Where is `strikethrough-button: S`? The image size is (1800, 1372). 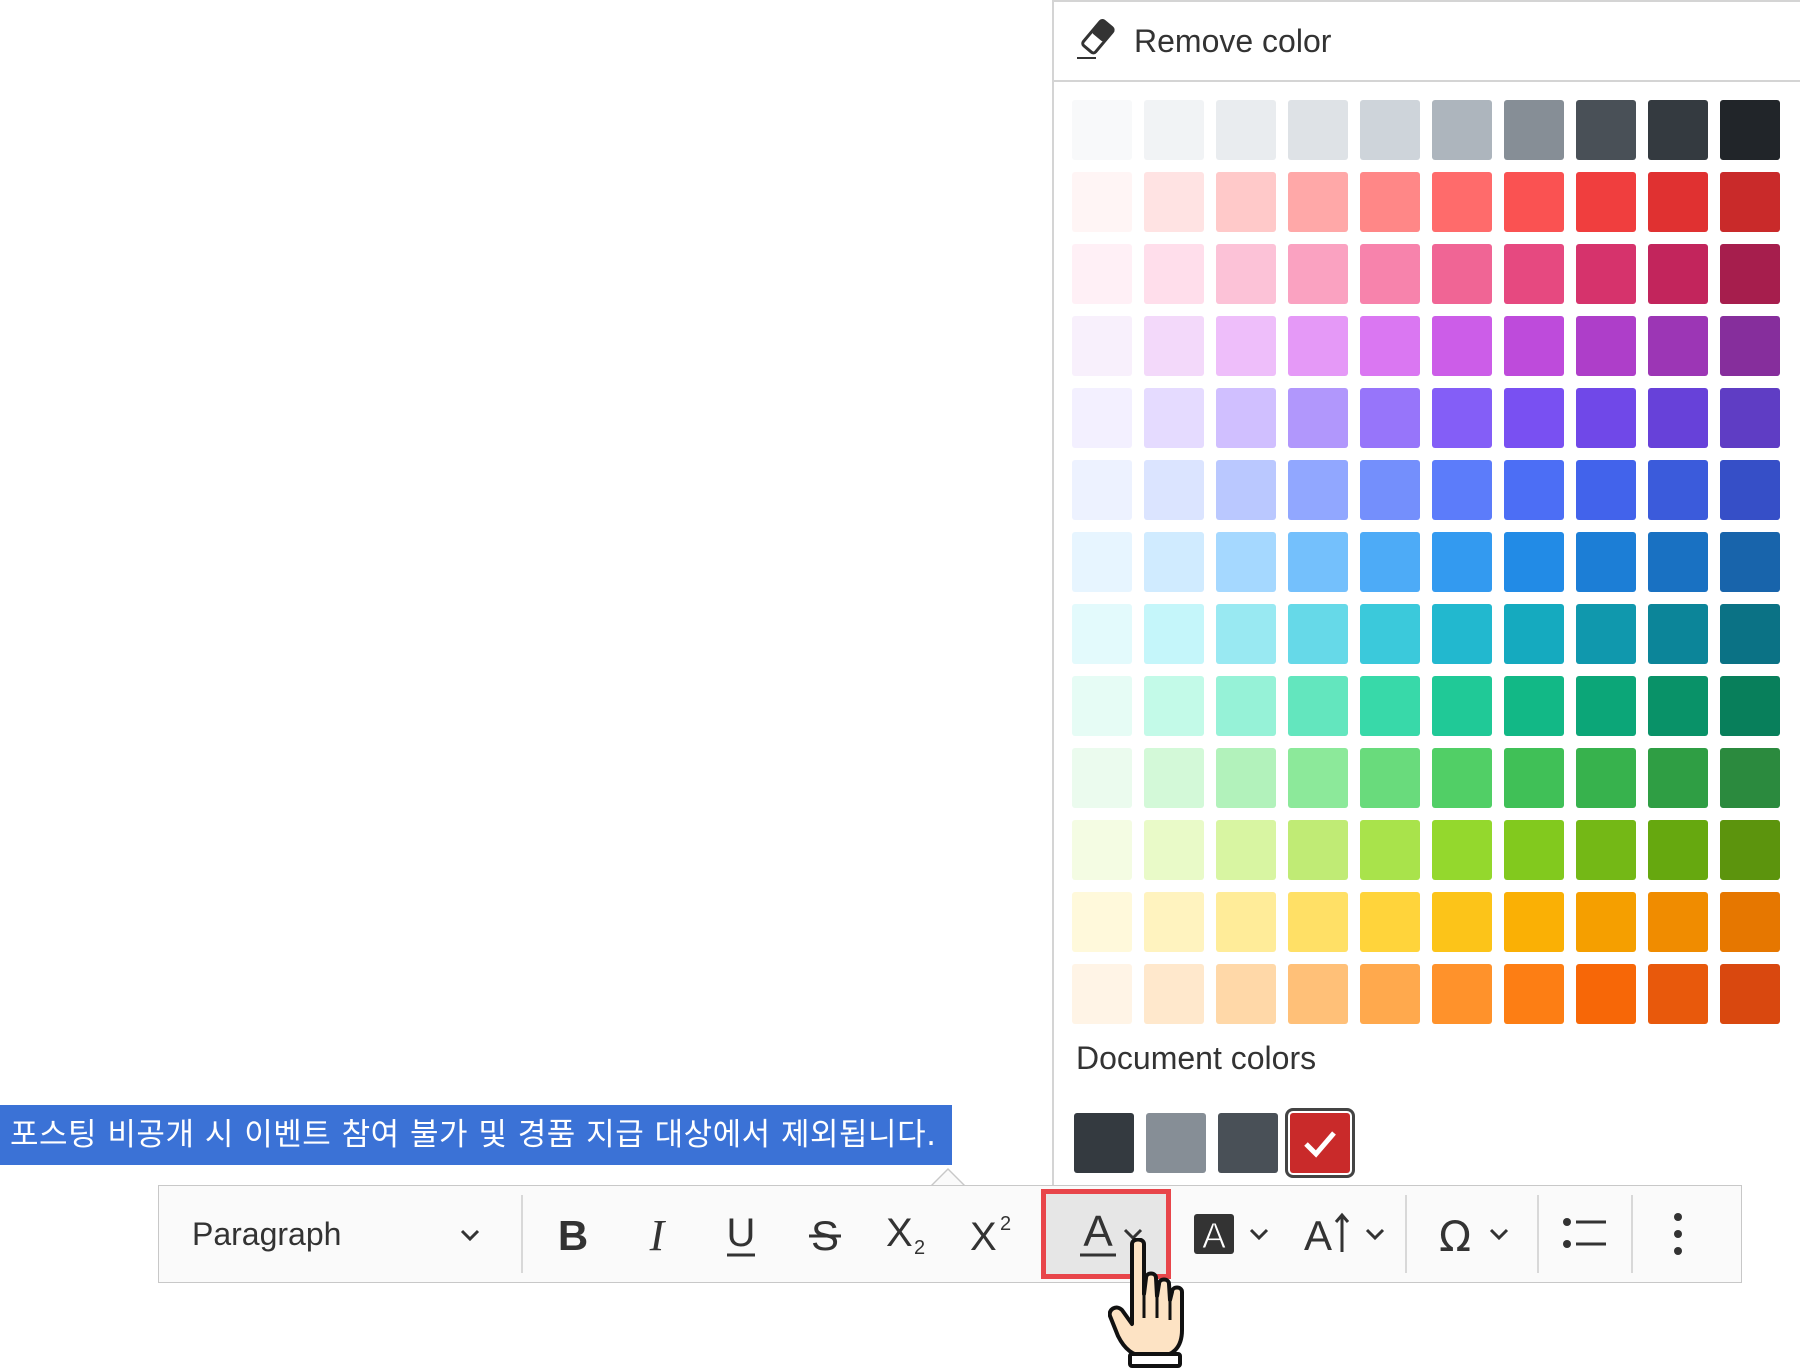 strikethrough-button: S is located at coordinates (825, 1234).